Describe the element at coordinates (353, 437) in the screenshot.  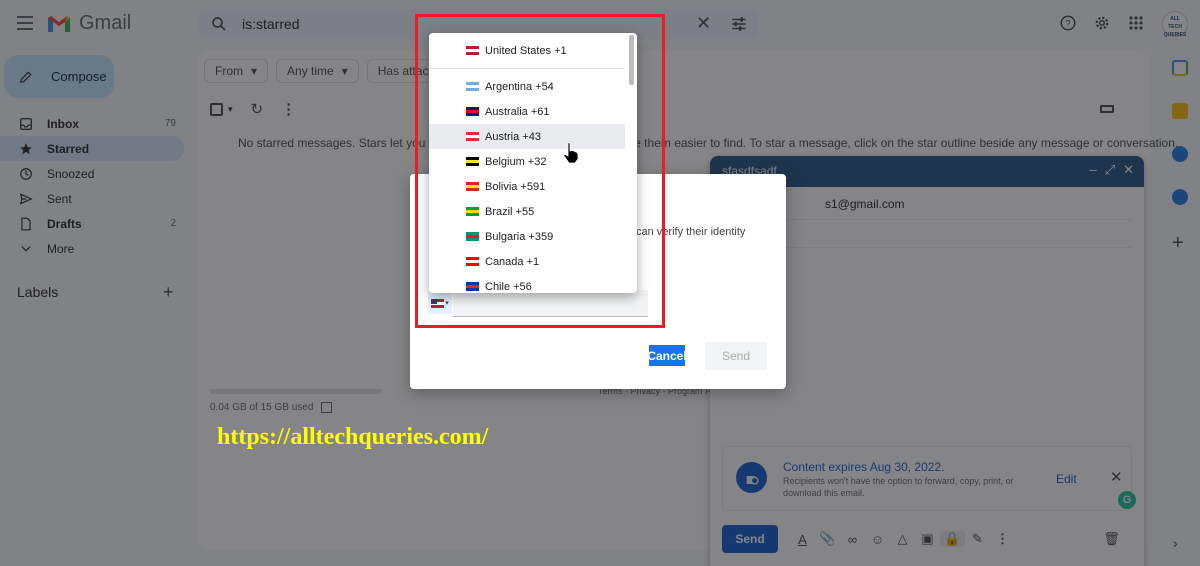
I see `watermark-url: https://alltechqueries.com/` at that location.